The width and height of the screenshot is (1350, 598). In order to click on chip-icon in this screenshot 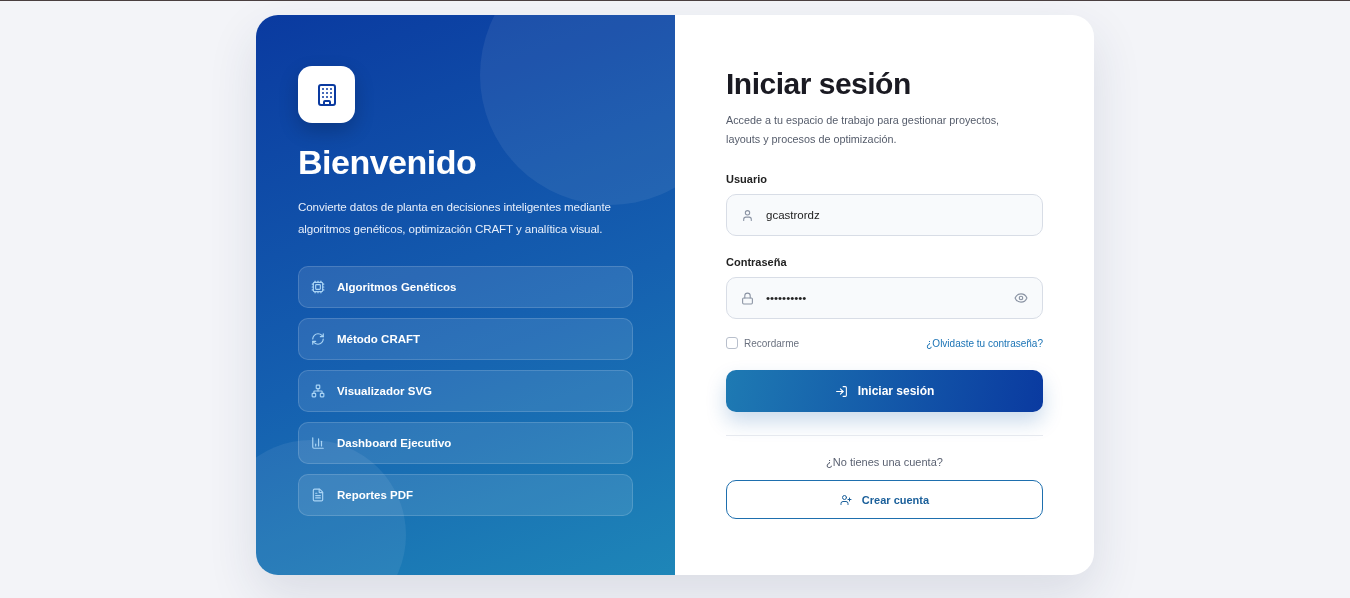, I will do `click(318, 287)`.